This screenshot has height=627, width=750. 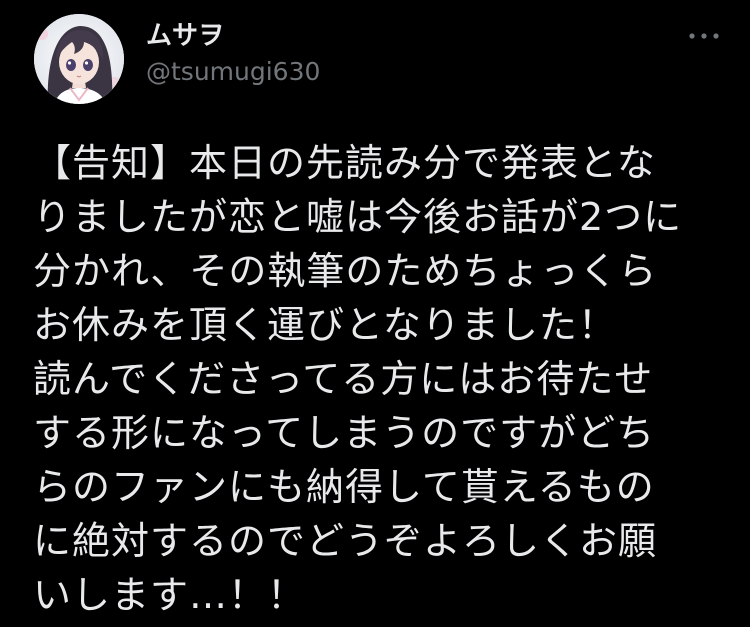 What do you see at coordinates (345, 541) in the screenshot?
I see `tweet-text-line: に絶対するのでどうぞよろしくお願` at bounding box center [345, 541].